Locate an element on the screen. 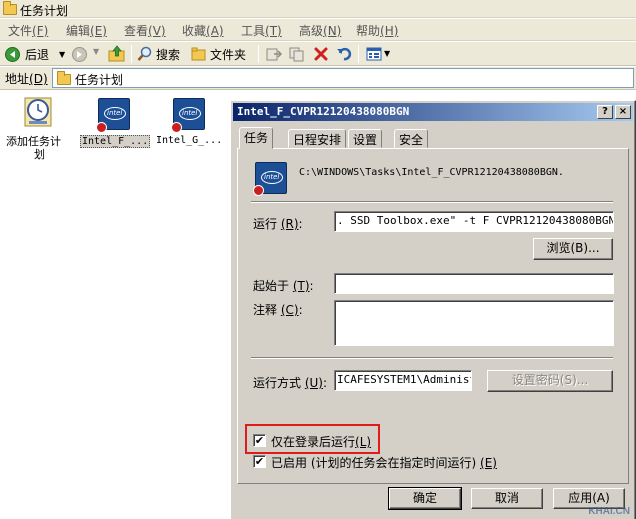 This screenshot has width=636, height=519. folders-button: 文件夹 is located at coordinates (221, 54).